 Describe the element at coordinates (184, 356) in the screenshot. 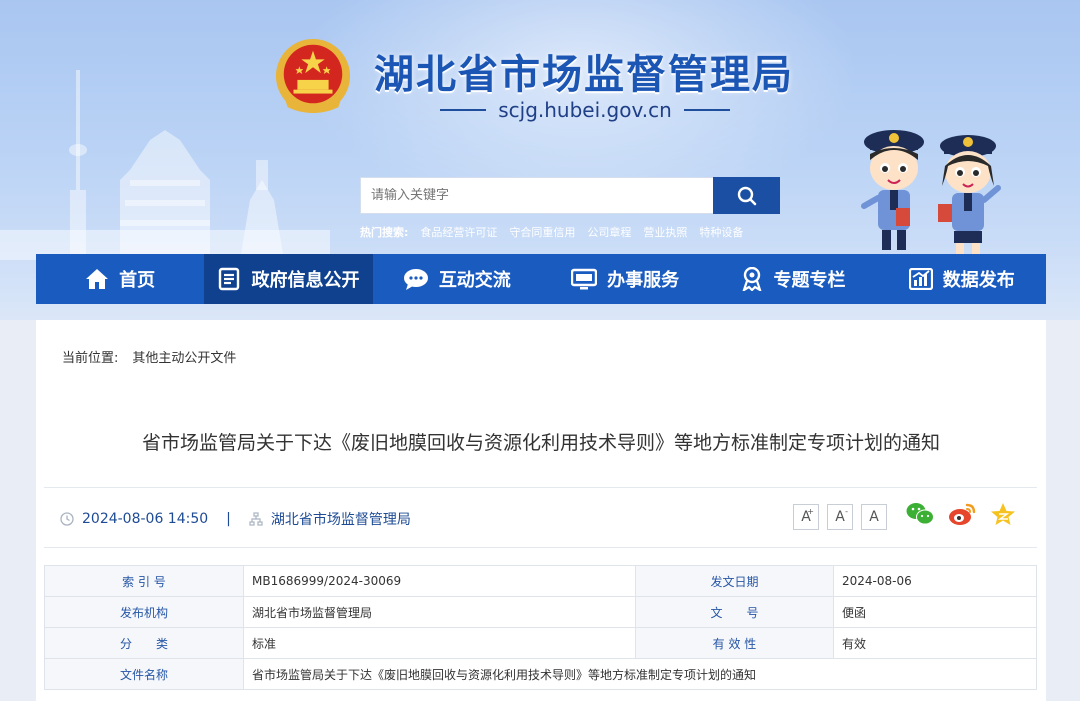

I see `breadcrumb-current: 其他主动公开文件` at that location.